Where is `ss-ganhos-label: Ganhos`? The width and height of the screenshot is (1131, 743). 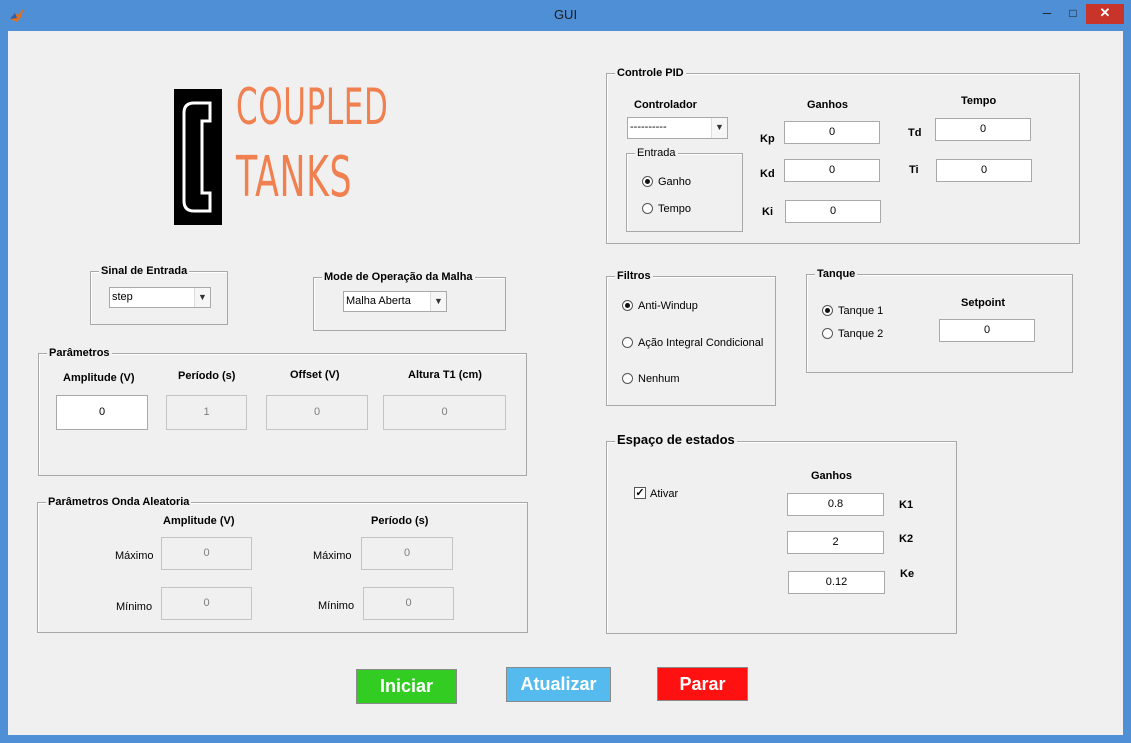 ss-ganhos-label: Ganhos is located at coordinates (831, 476).